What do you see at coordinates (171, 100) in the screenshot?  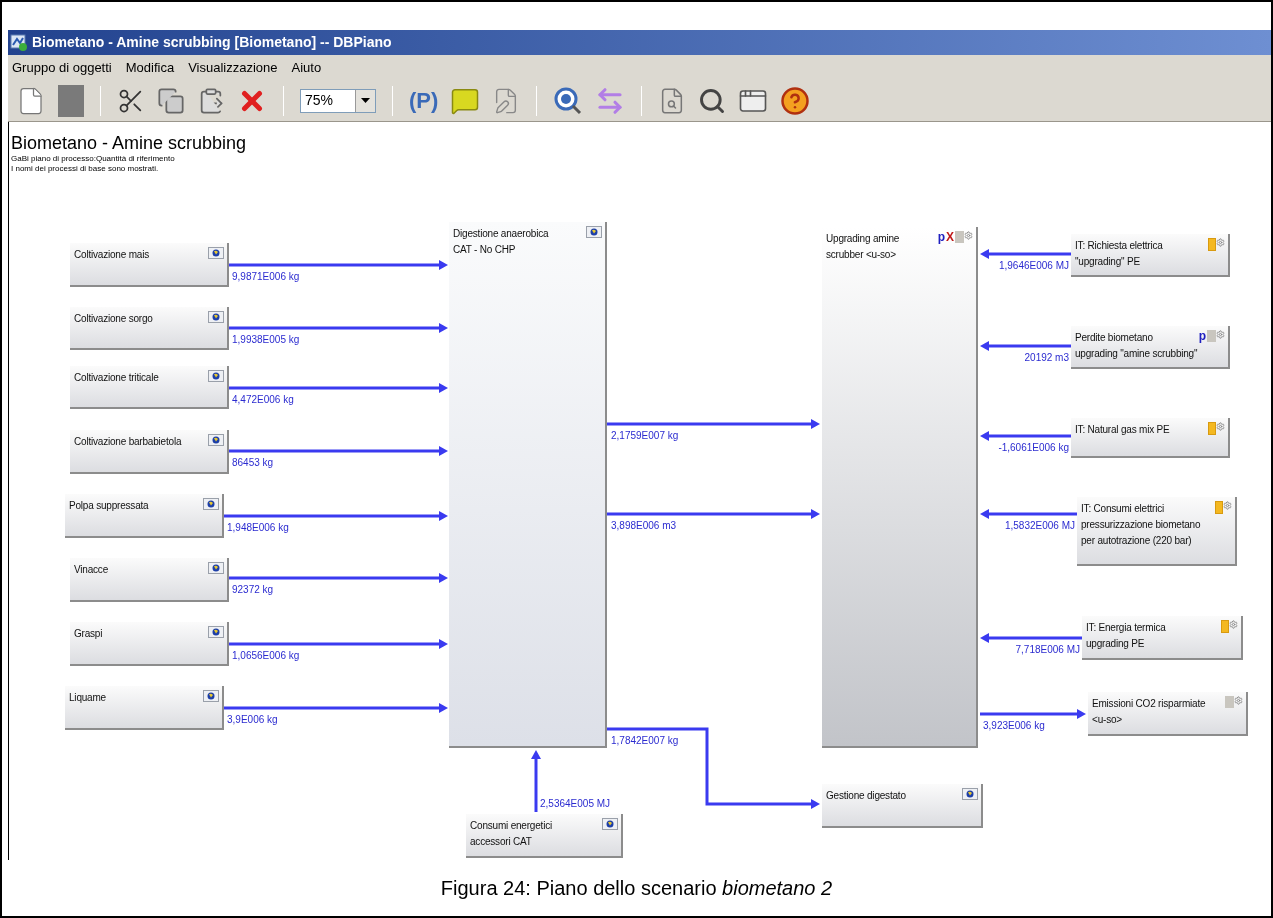 I see `copy-icon` at bounding box center [171, 100].